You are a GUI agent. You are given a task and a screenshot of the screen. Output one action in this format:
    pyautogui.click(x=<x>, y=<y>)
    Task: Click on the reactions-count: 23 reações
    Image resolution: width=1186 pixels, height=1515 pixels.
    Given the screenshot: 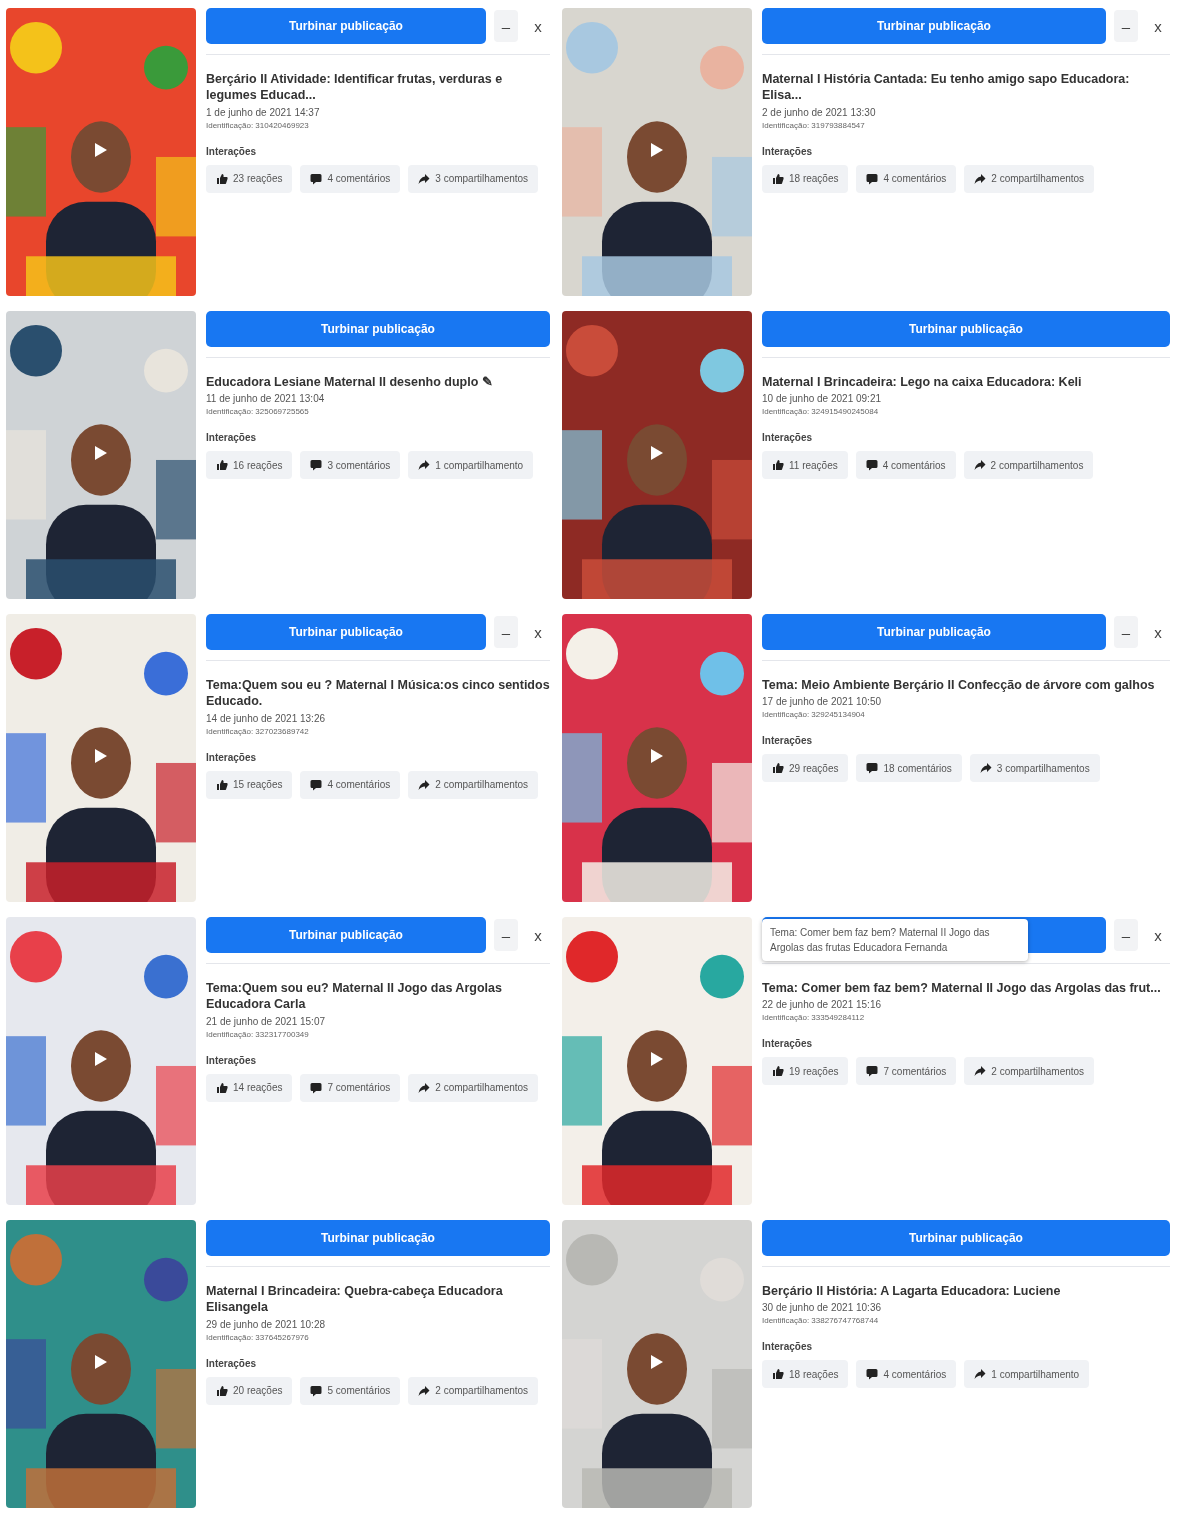 What is the action you would take?
    pyautogui.click(x=258, y=178)
    